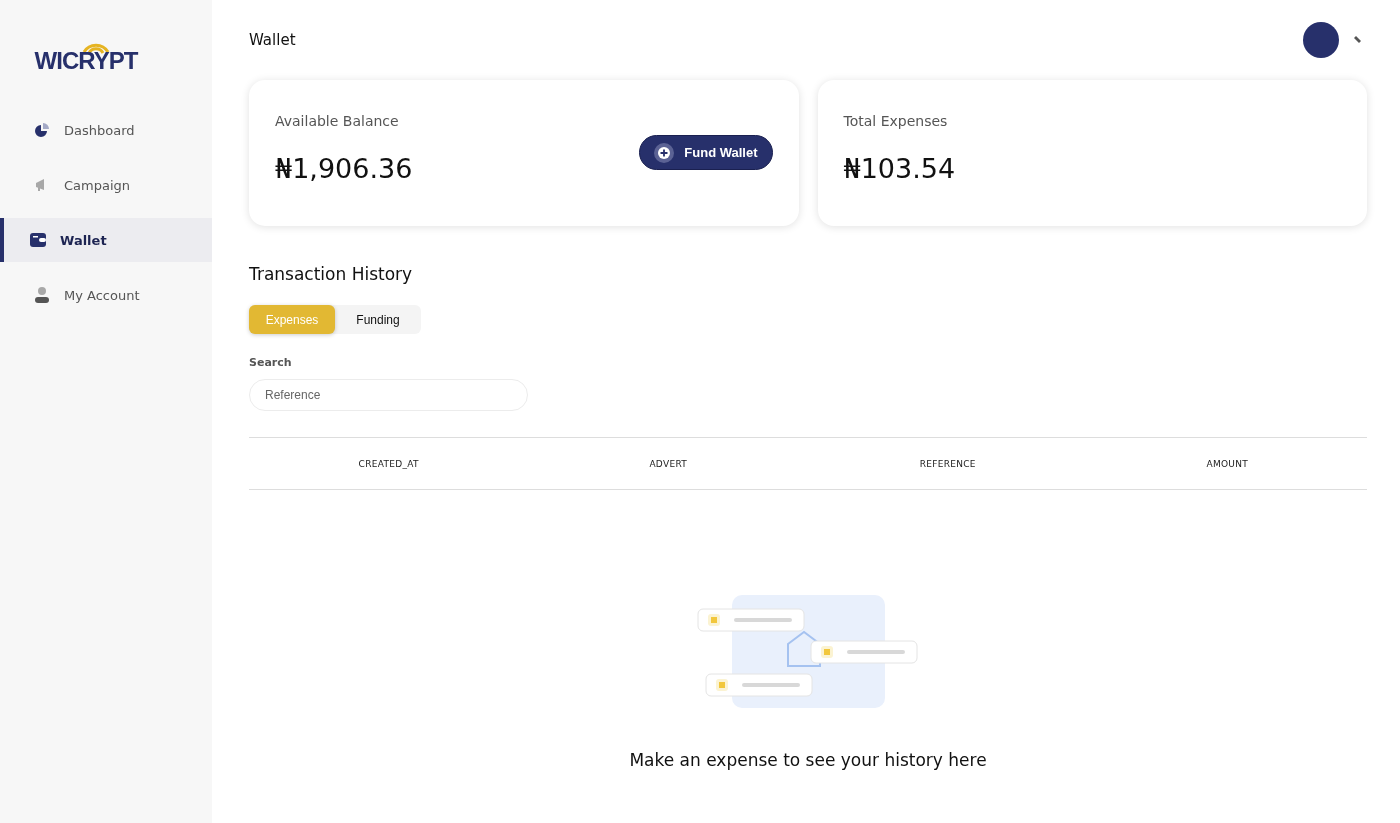 Image resolution: width=1400 pixels, height=823 pixels. What do you see at coordinates (106, 295) in the screenshot?
I see `sidebar-item: My Account` at bounding box center [106, 295].